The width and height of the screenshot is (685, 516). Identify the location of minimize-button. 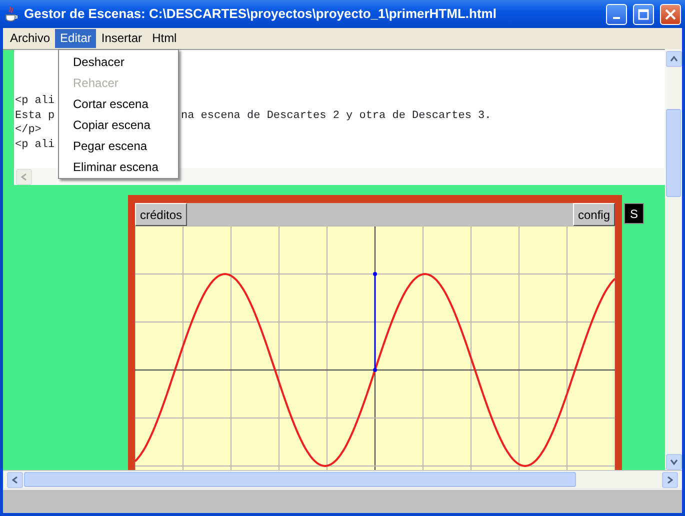
(616, 14).